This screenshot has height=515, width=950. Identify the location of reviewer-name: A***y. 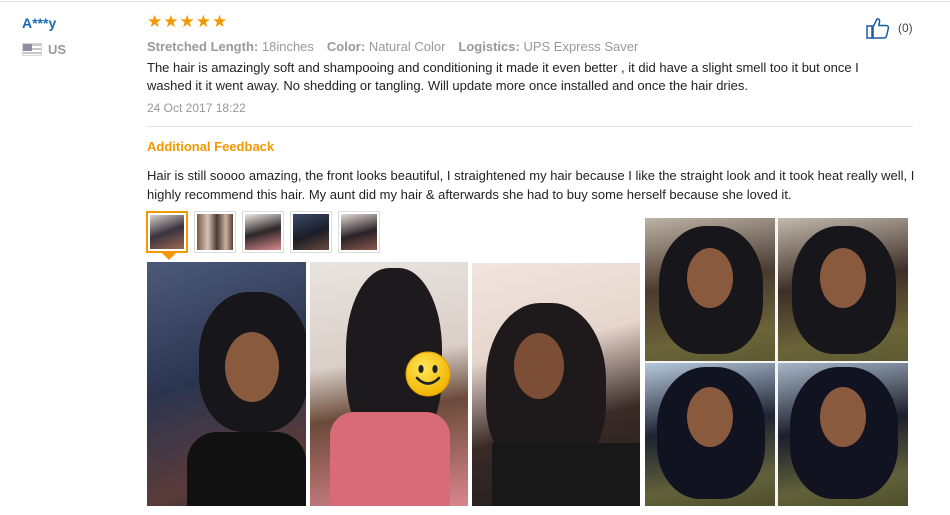
(39, 23).